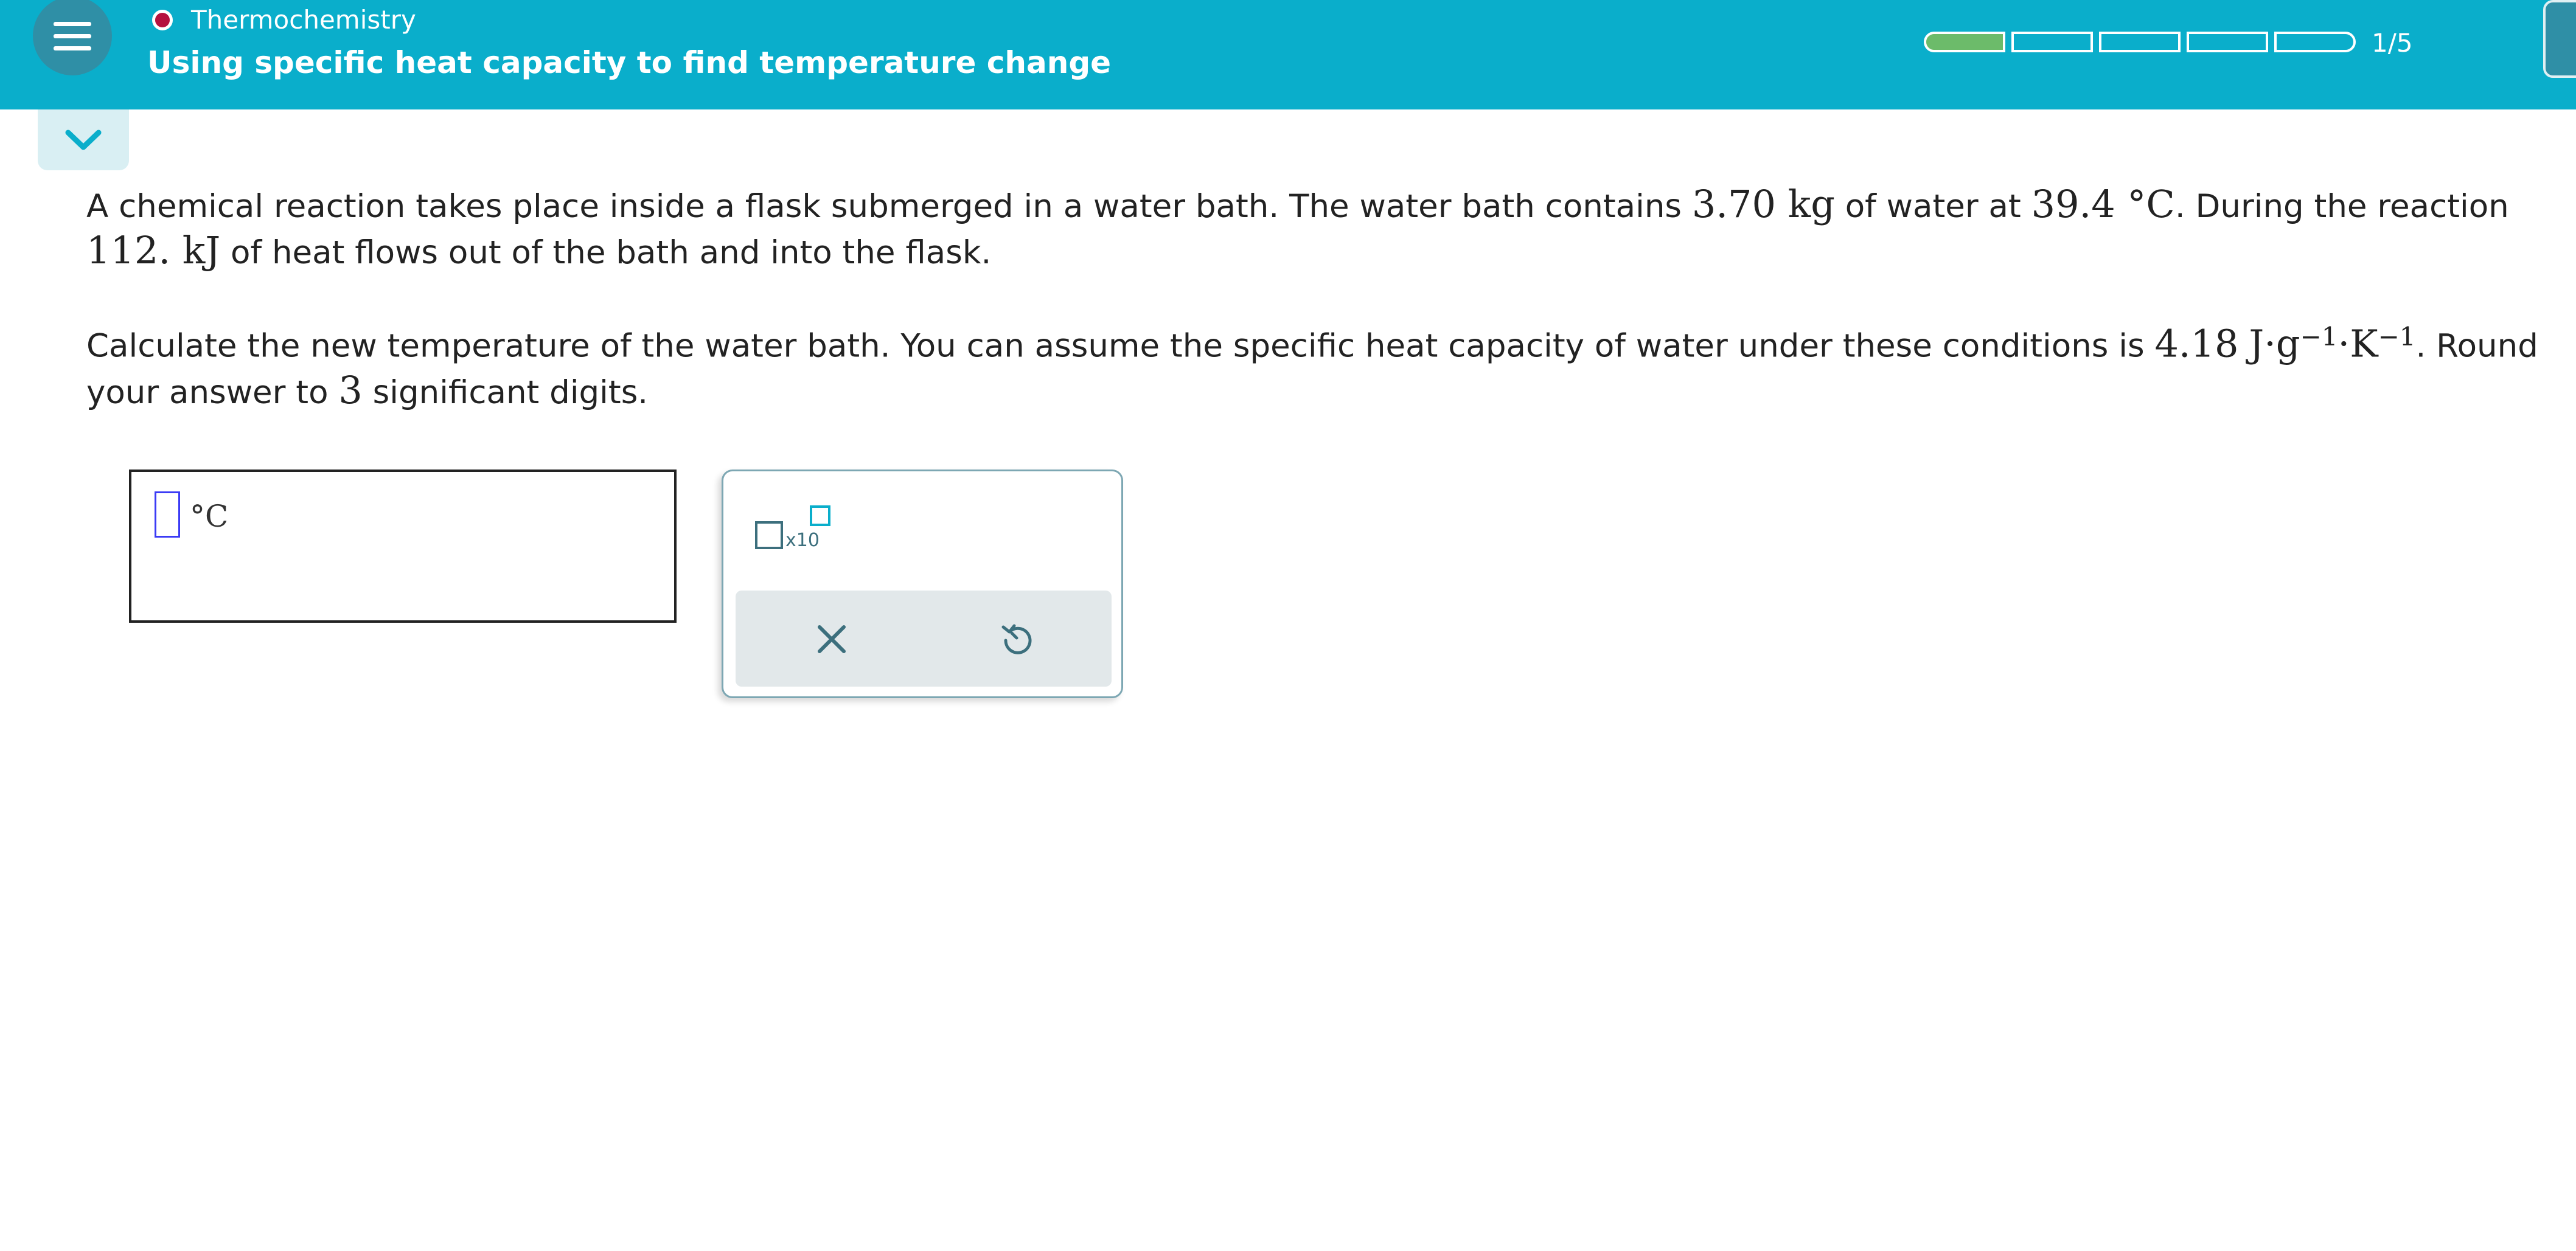 This screenshot has height=1251, width=2576. I want to click on heat-value: 112. kJ, so click(153, 250).